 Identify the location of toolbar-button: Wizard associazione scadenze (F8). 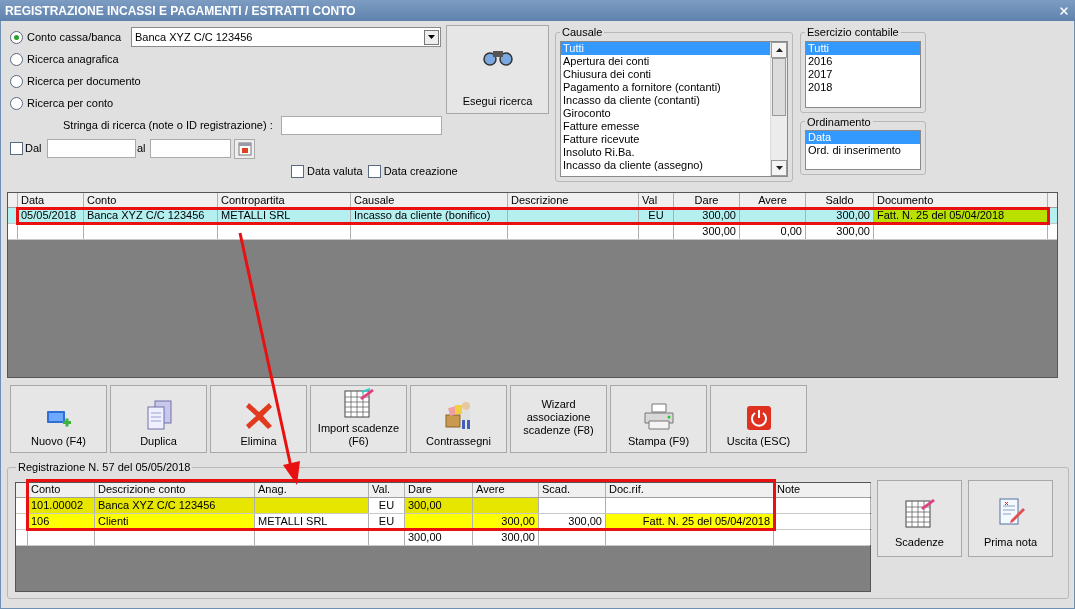
(558, 419).